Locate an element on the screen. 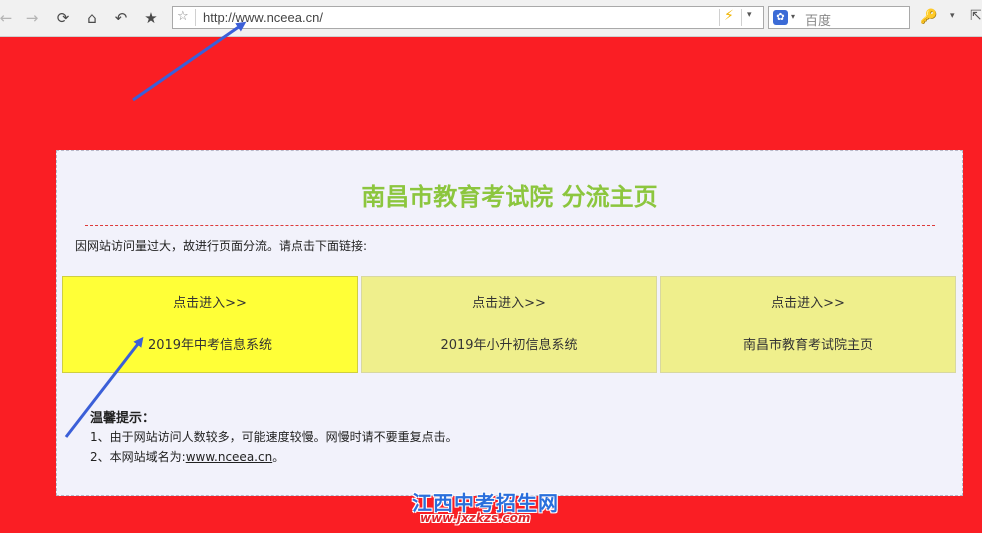 This screenshot has height=533, width=982. system-name: 2019年小升初信息系统 is located at coordinates (509, 343).